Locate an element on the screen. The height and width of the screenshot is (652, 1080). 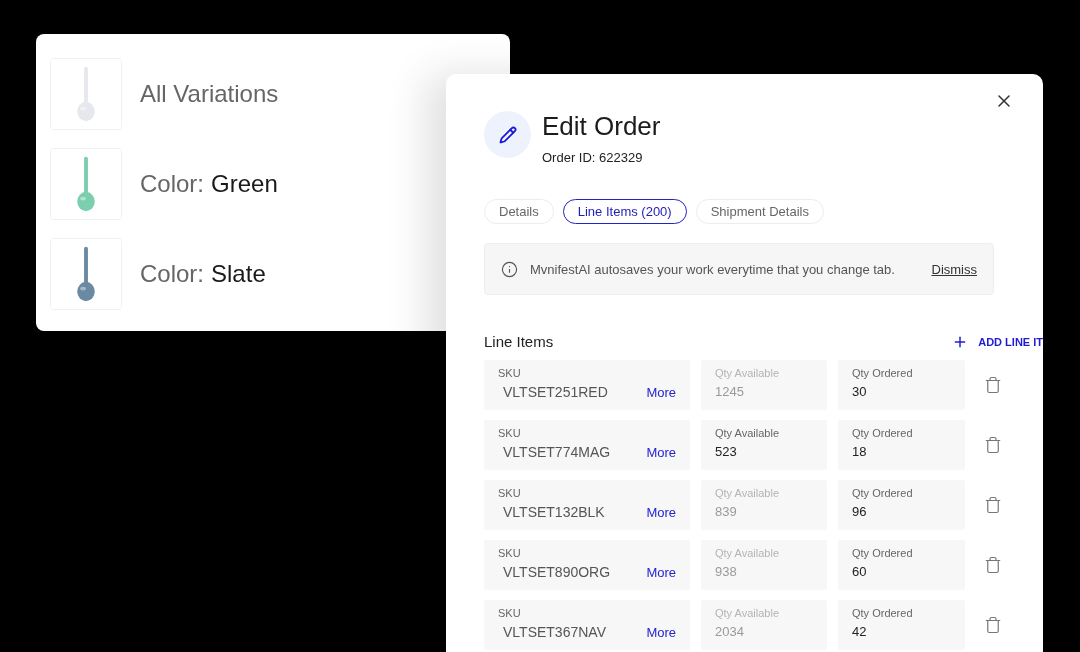
sku-field: SKU VLTSET251RED More is located at coordinates (587, 385).